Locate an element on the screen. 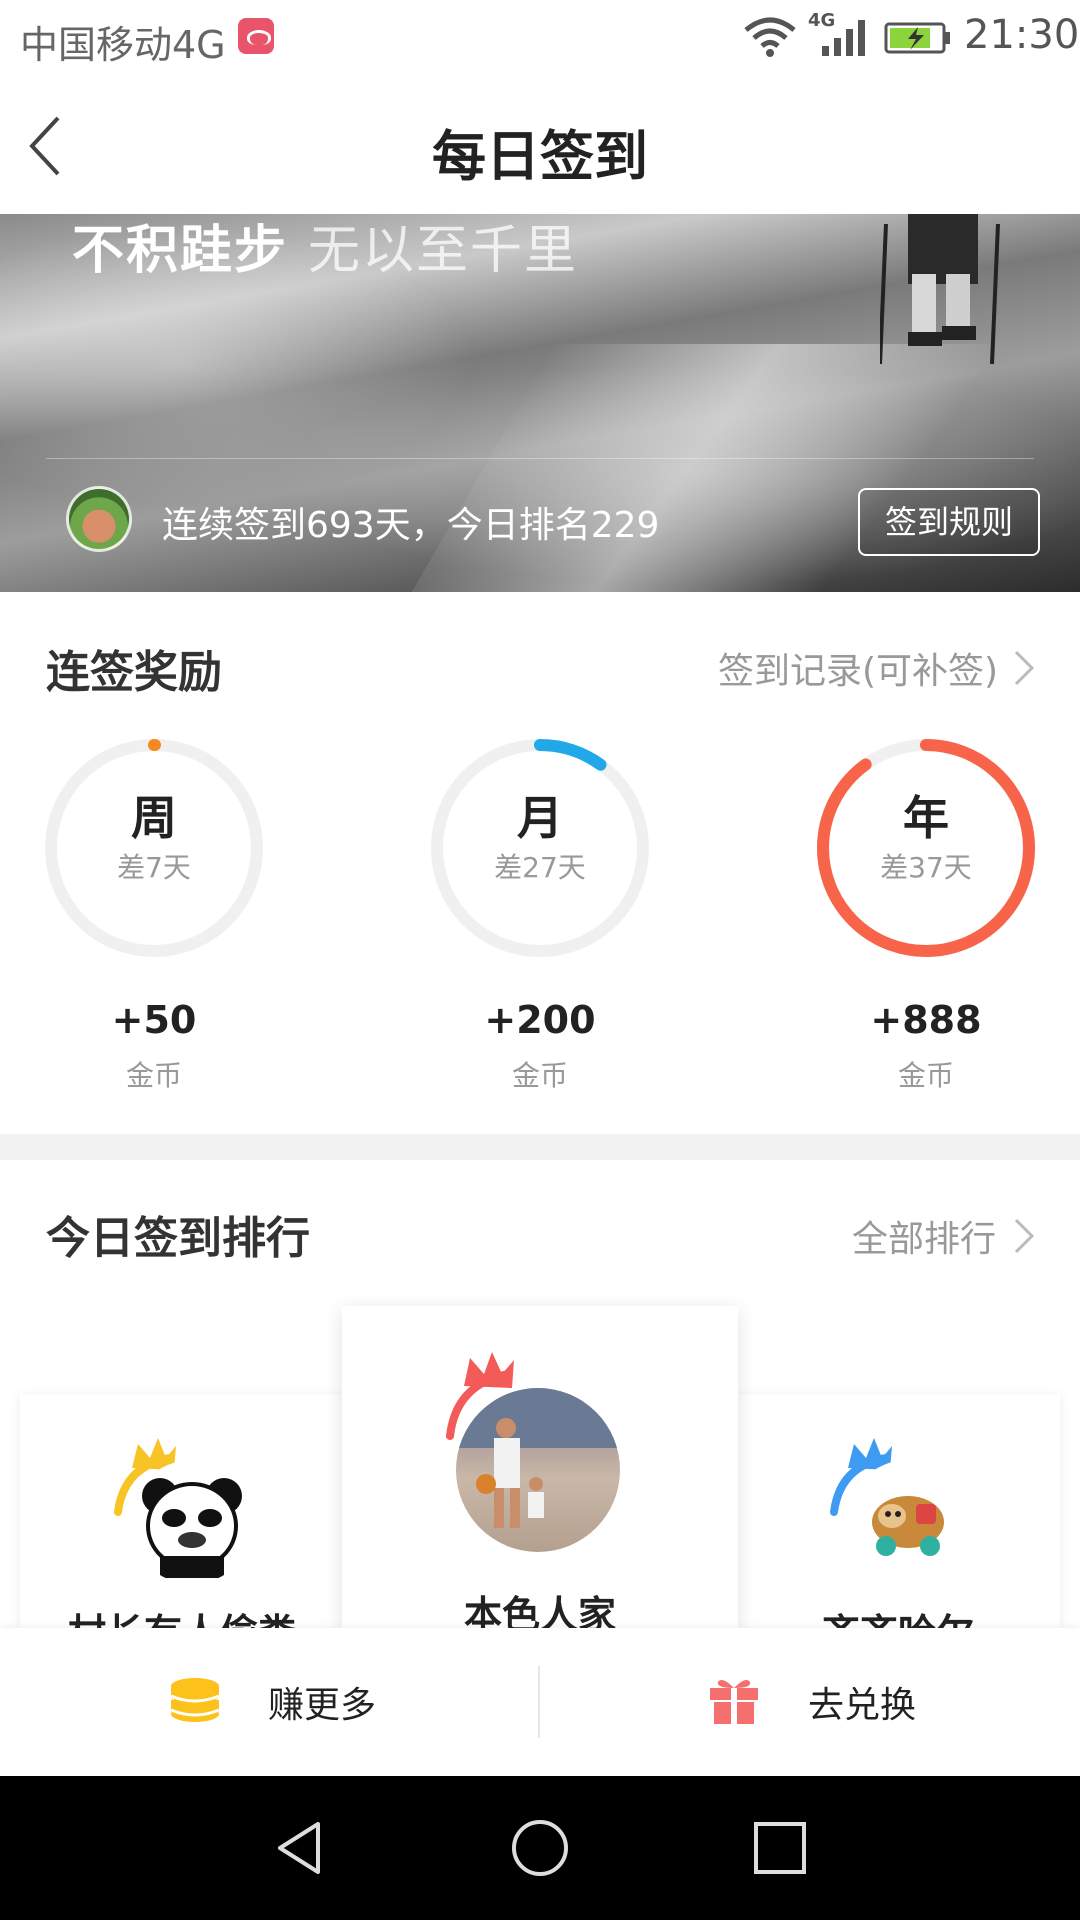 The width and height of the screenshot is (1080, 1920). week-reward-unit: 金币 is located at coordinates (153, 1075).